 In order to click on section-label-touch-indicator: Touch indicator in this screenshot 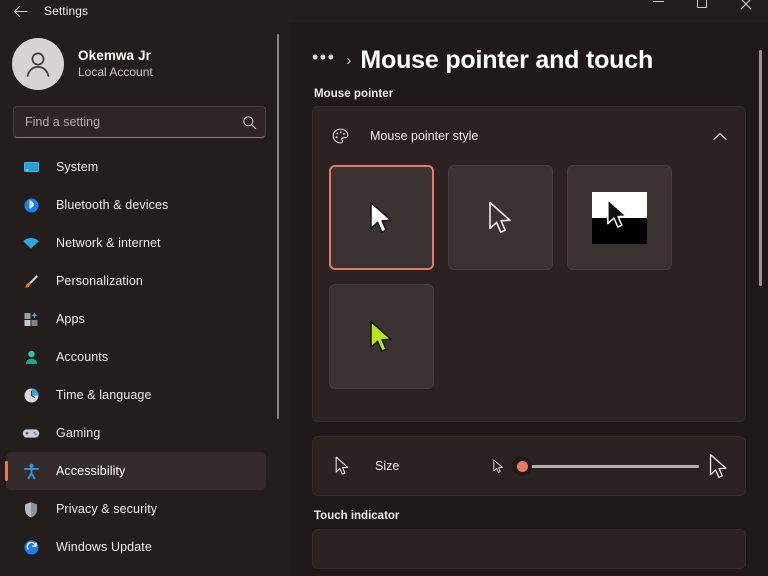, I will do `click(357, 516)`.